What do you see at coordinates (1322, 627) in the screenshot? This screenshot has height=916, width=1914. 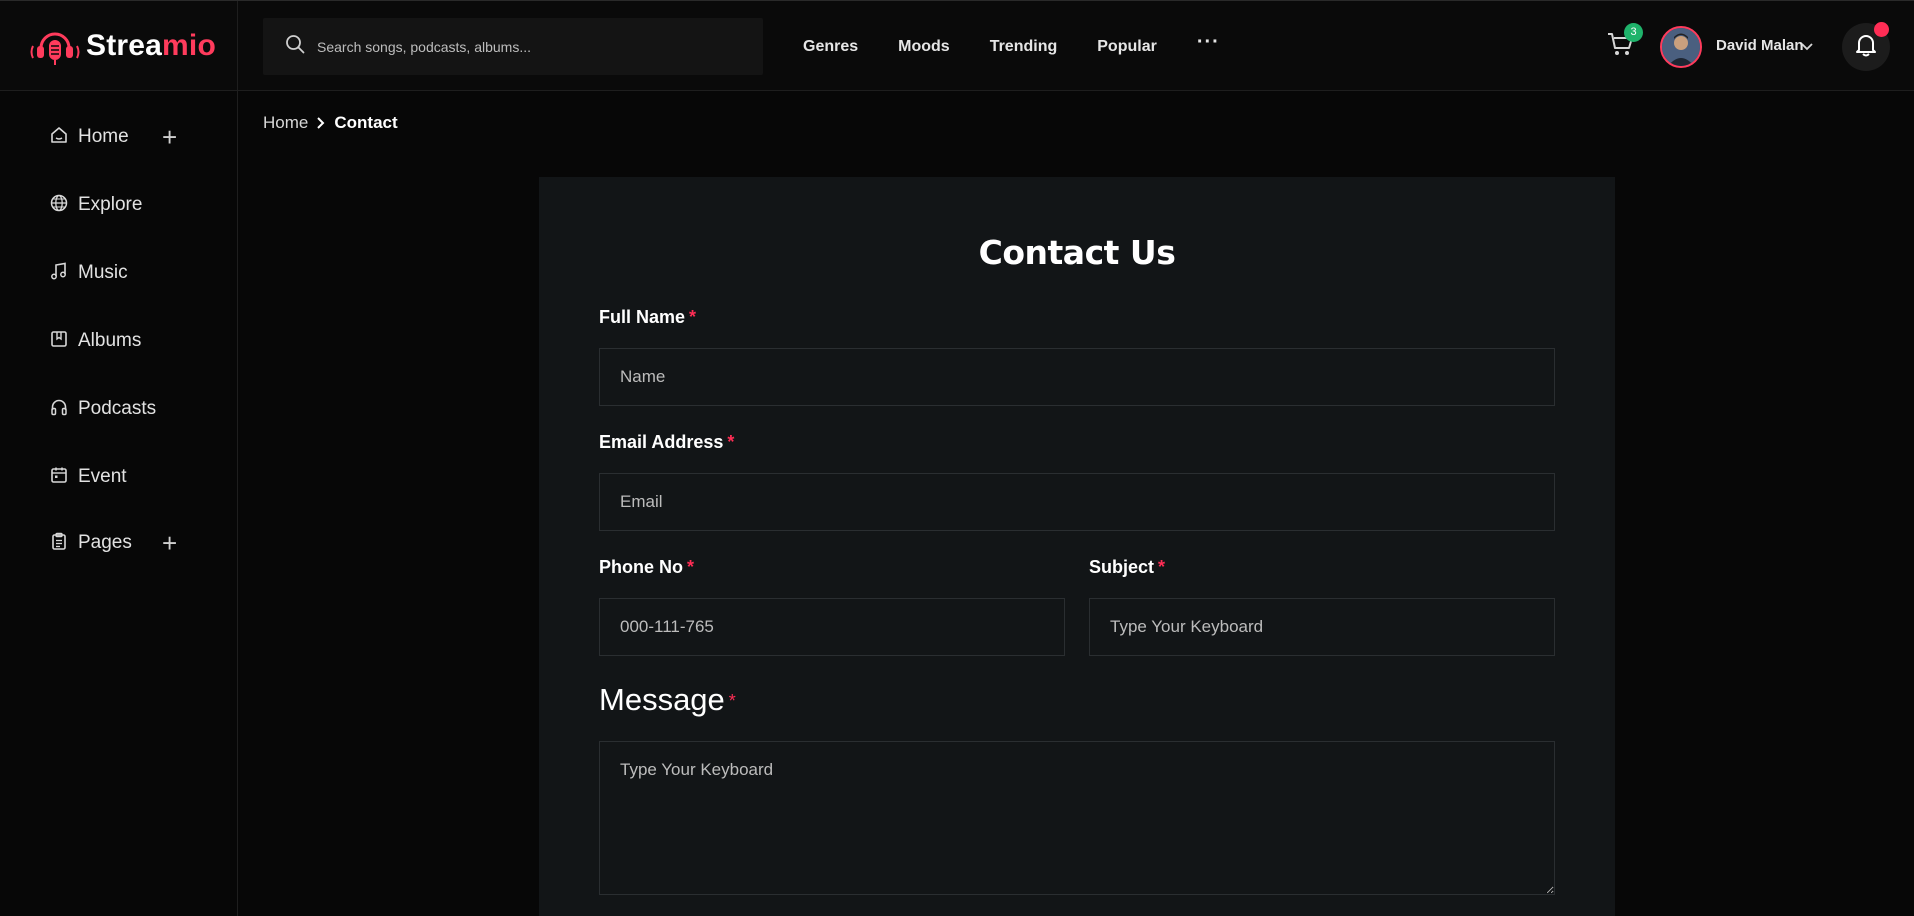 I see `subject-field` at bounding box center [1322, 627].